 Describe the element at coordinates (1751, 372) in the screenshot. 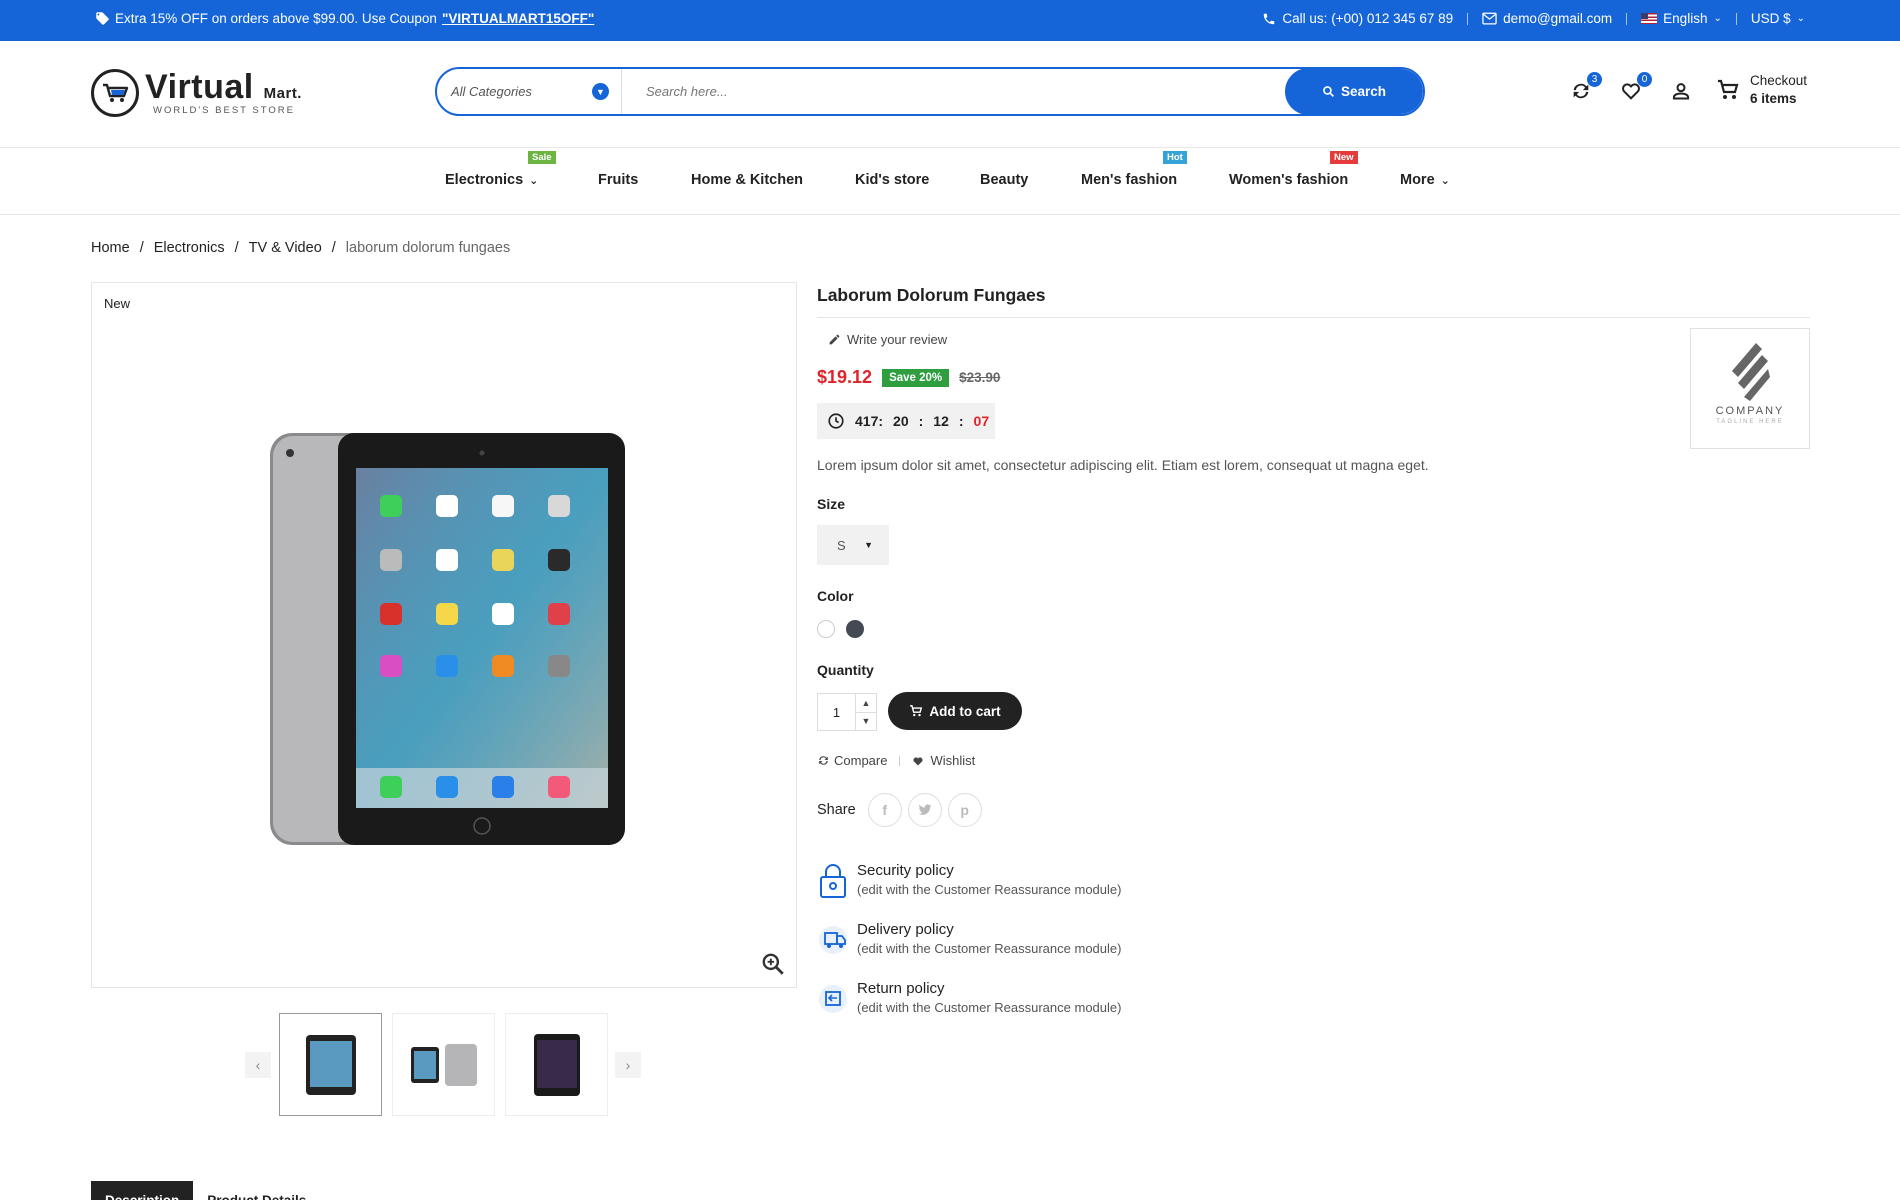

I see `company-logo-mark` at that location.